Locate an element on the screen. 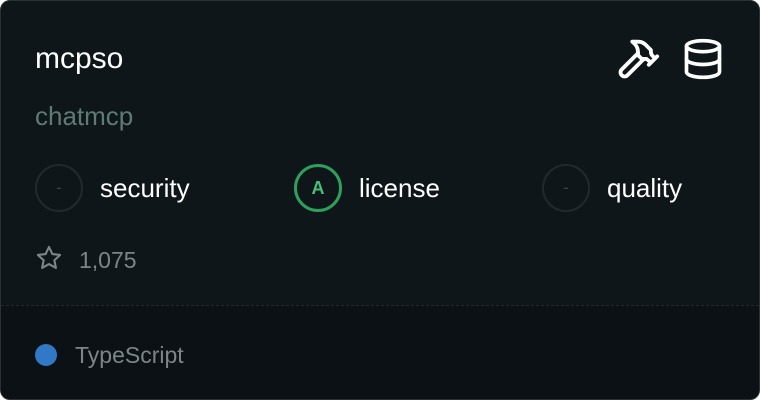 The height and width of the screenshot is (400, 760). security-grade-badge: - is located at coordinates (59, 188).